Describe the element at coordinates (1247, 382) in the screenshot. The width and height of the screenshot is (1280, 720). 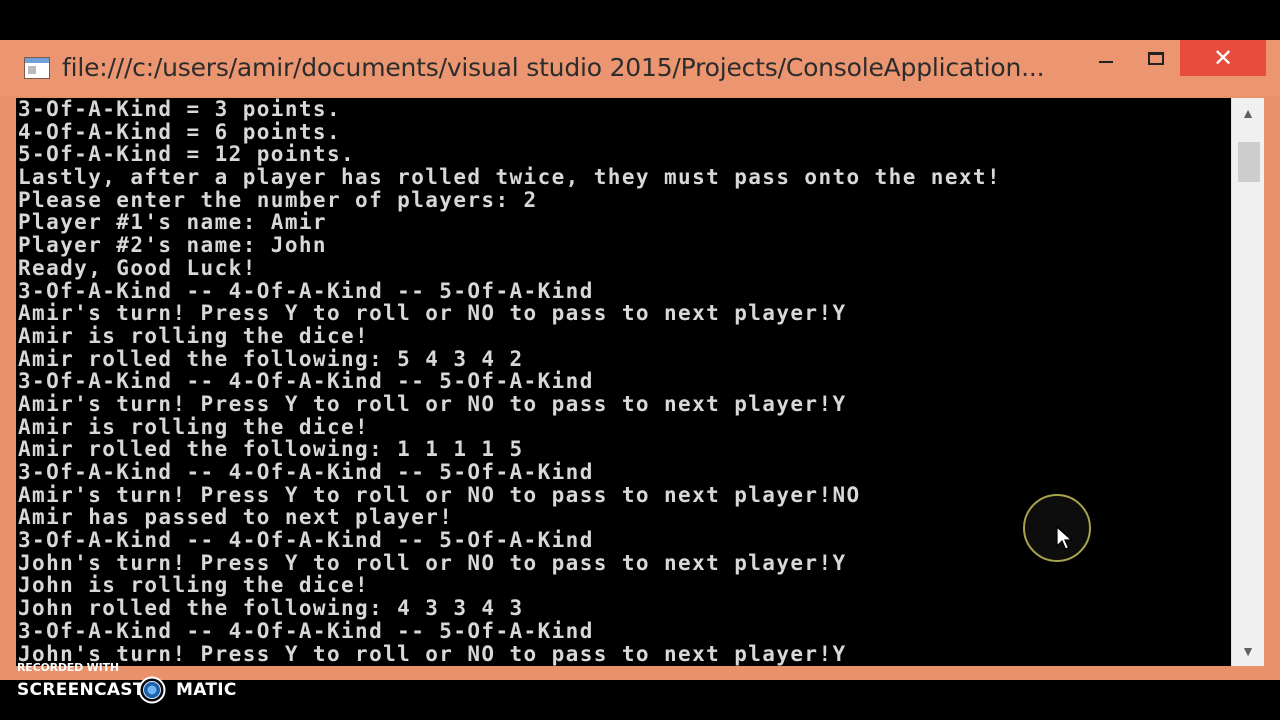
I see `vertical-scrollbar: ▲ ▼` at that location.